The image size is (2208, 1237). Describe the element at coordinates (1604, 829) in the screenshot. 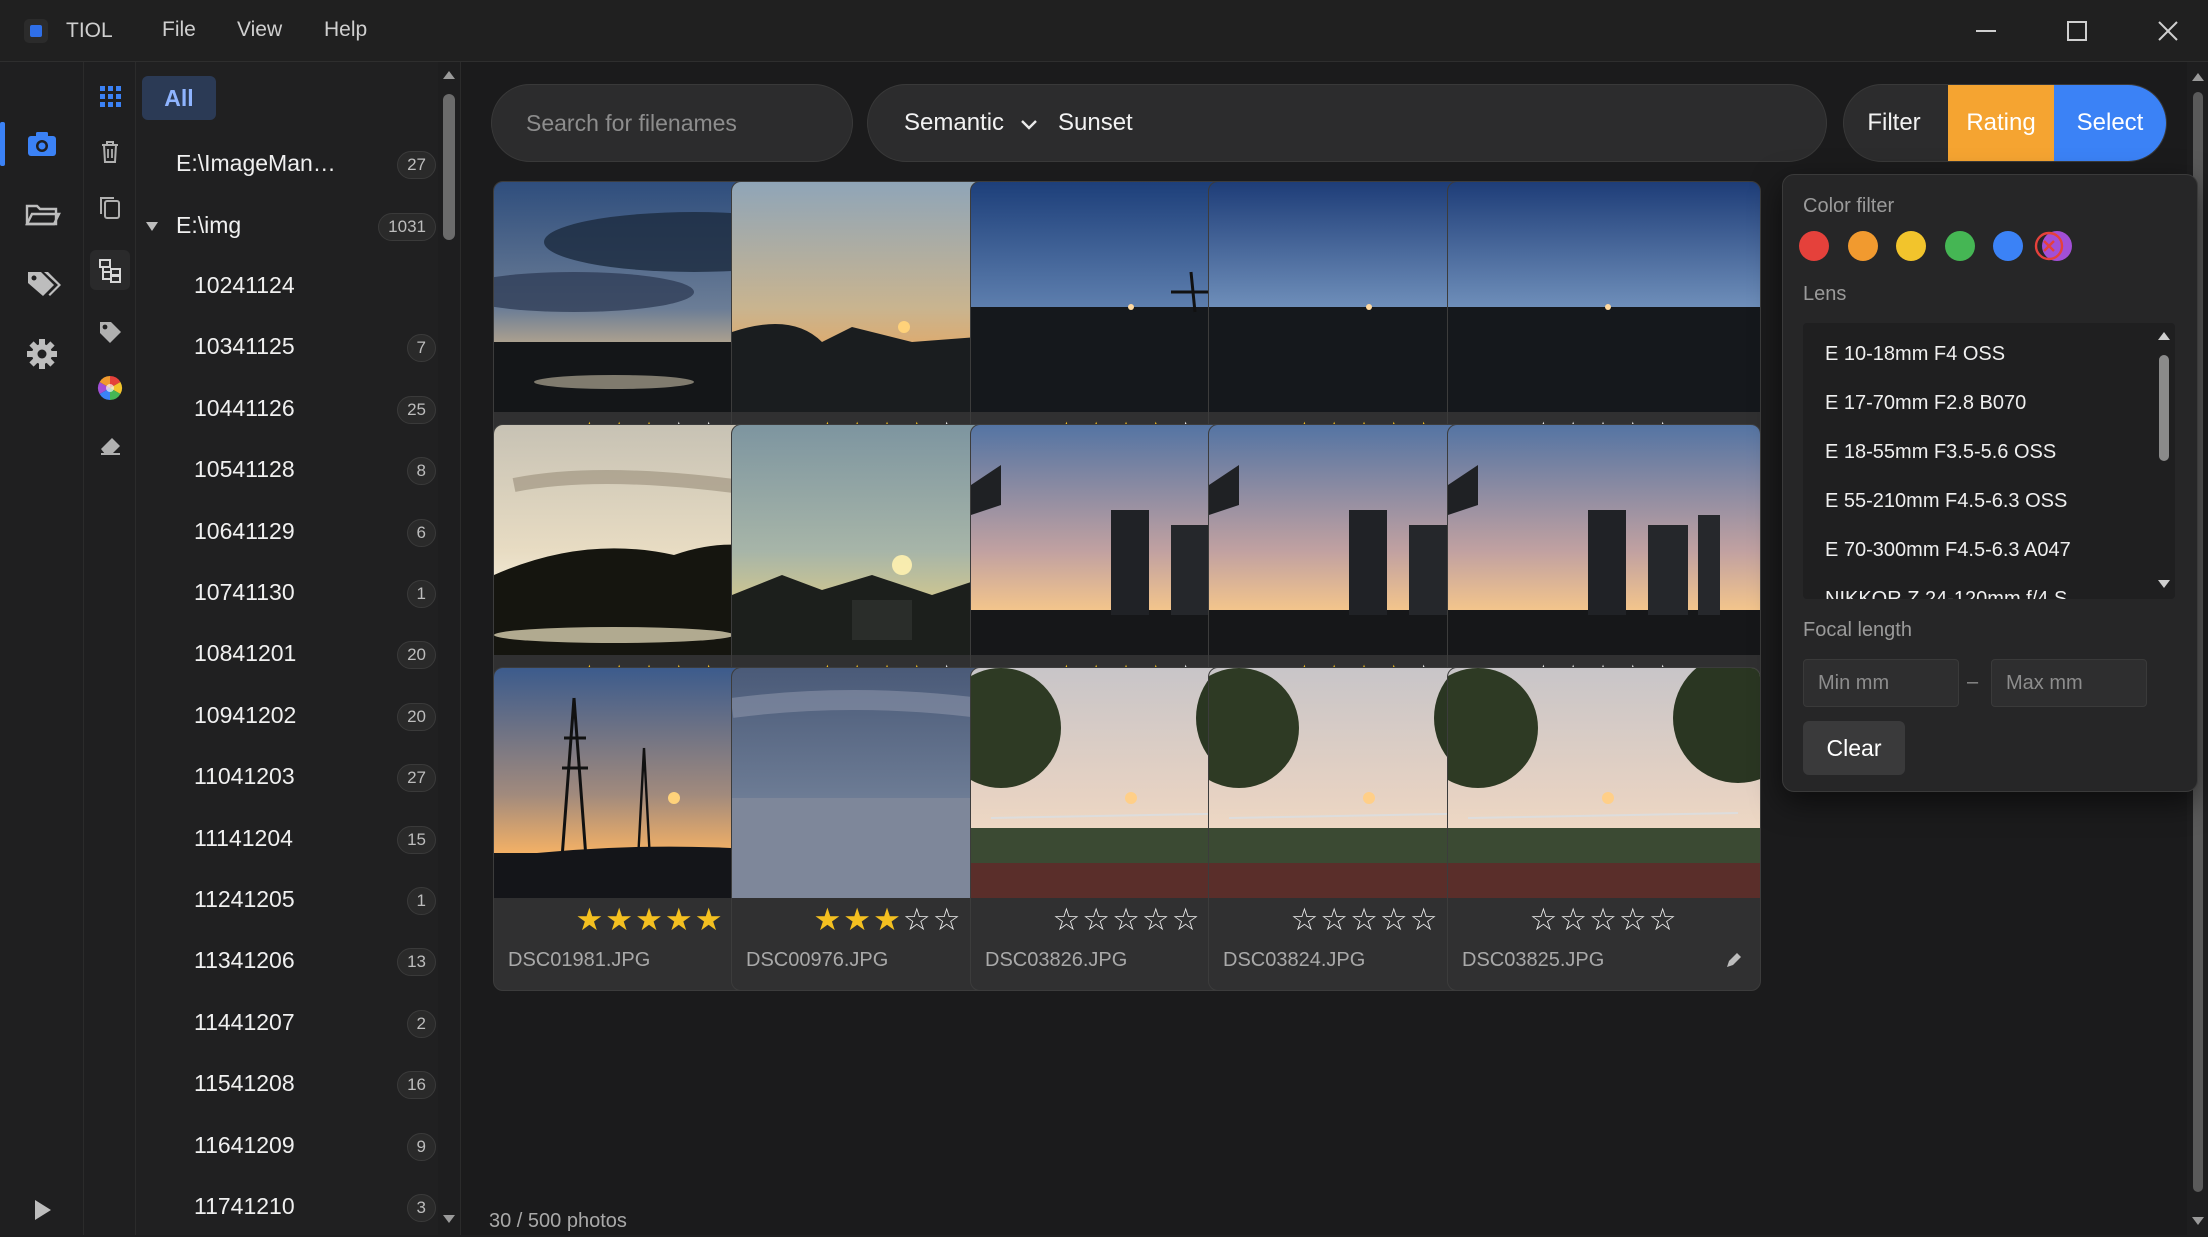

I see `photo-card: ☆☆☆☆☆ DSC03825.JPG` at that location.